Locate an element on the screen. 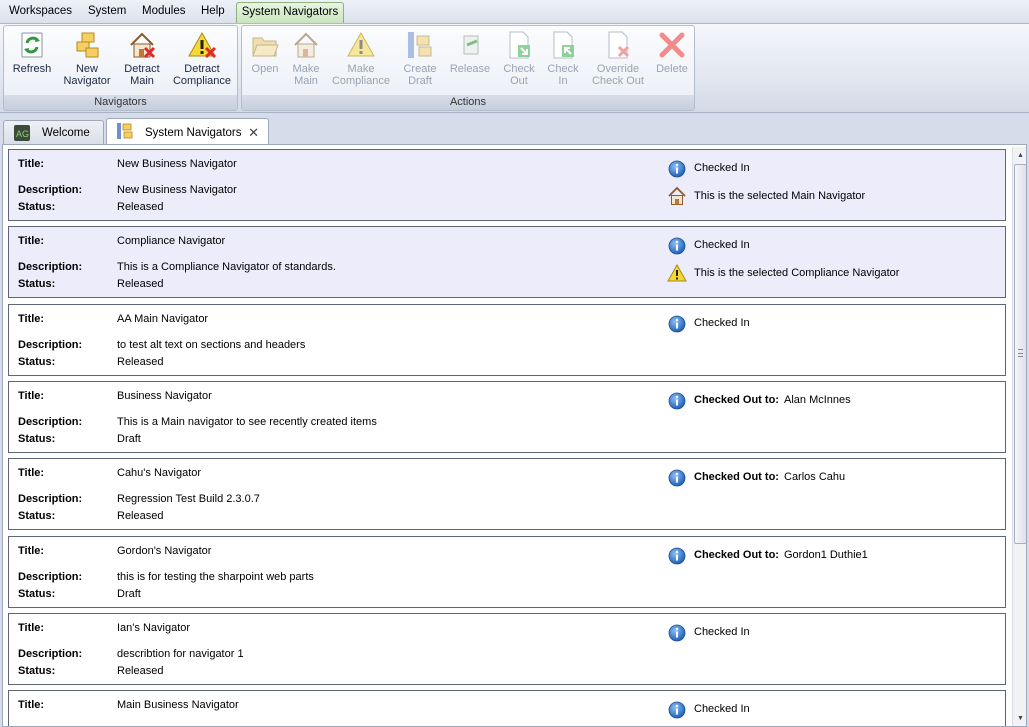 This screenshot has height=727, width=1029. menu-help: Help is located at coordinates (213, 11).